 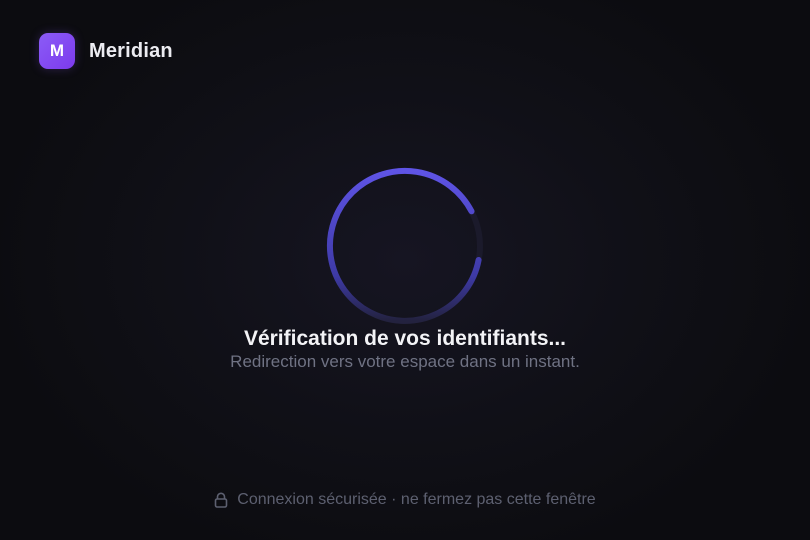 What do you see at coordinates (57, 51) in the screenshot?
I see `app-logo: M` at bounding box center [57, 51].